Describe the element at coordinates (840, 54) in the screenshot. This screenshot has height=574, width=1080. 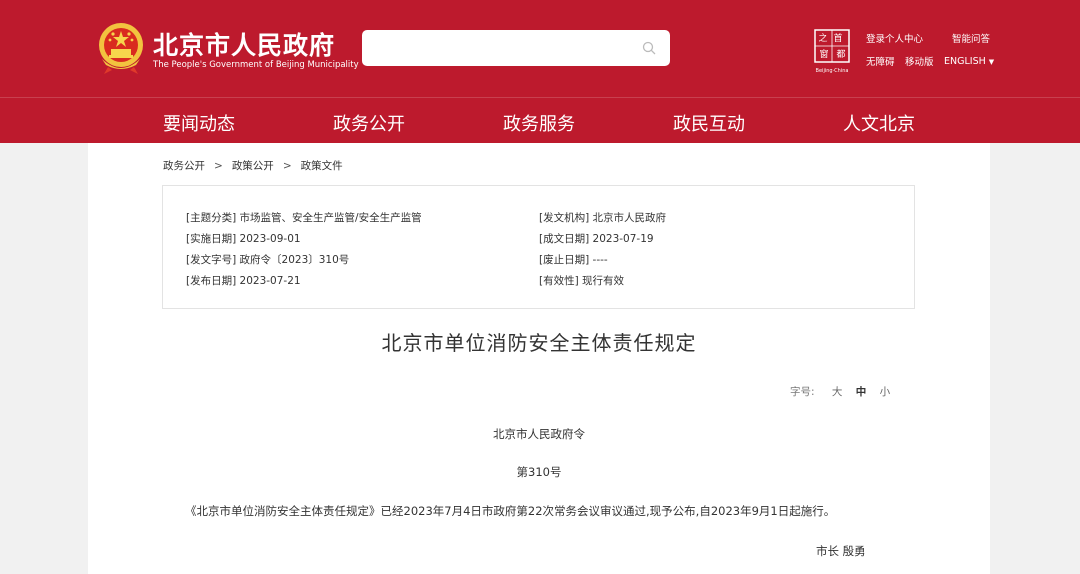
I see `capital-logo-char-2: 都` at that location.